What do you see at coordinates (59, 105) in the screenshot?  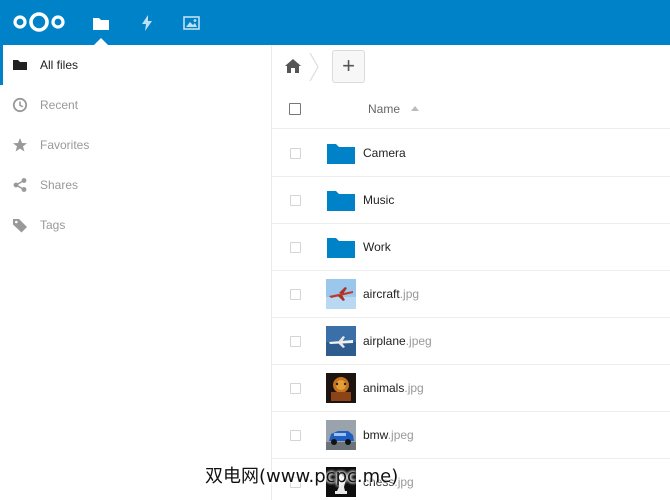 I see `sidebar-item-label: Recent` at bounding box center [59, 105].